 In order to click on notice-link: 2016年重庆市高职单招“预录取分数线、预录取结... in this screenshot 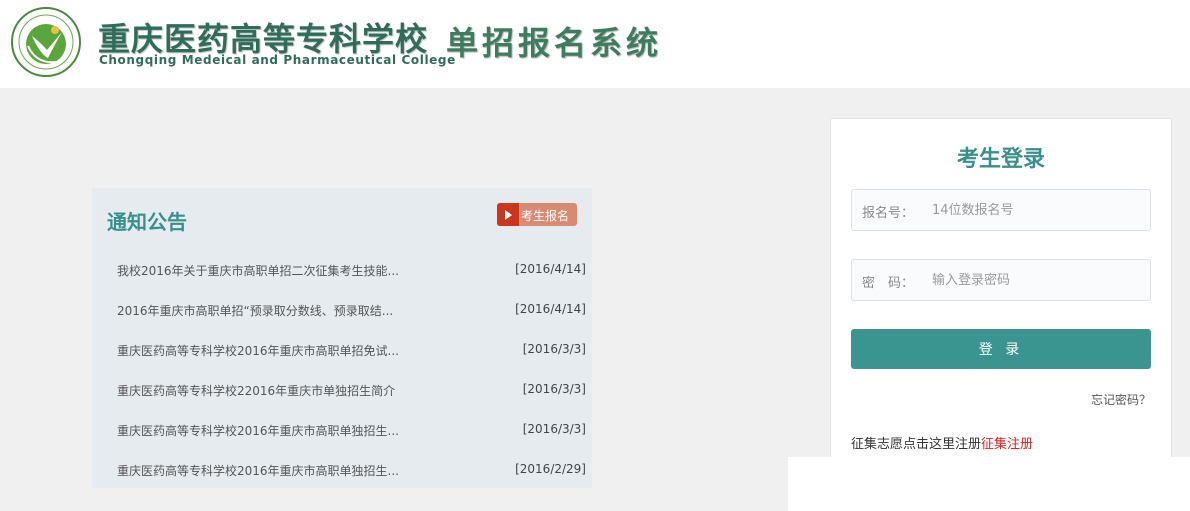, I will do `click(277, 310)`.